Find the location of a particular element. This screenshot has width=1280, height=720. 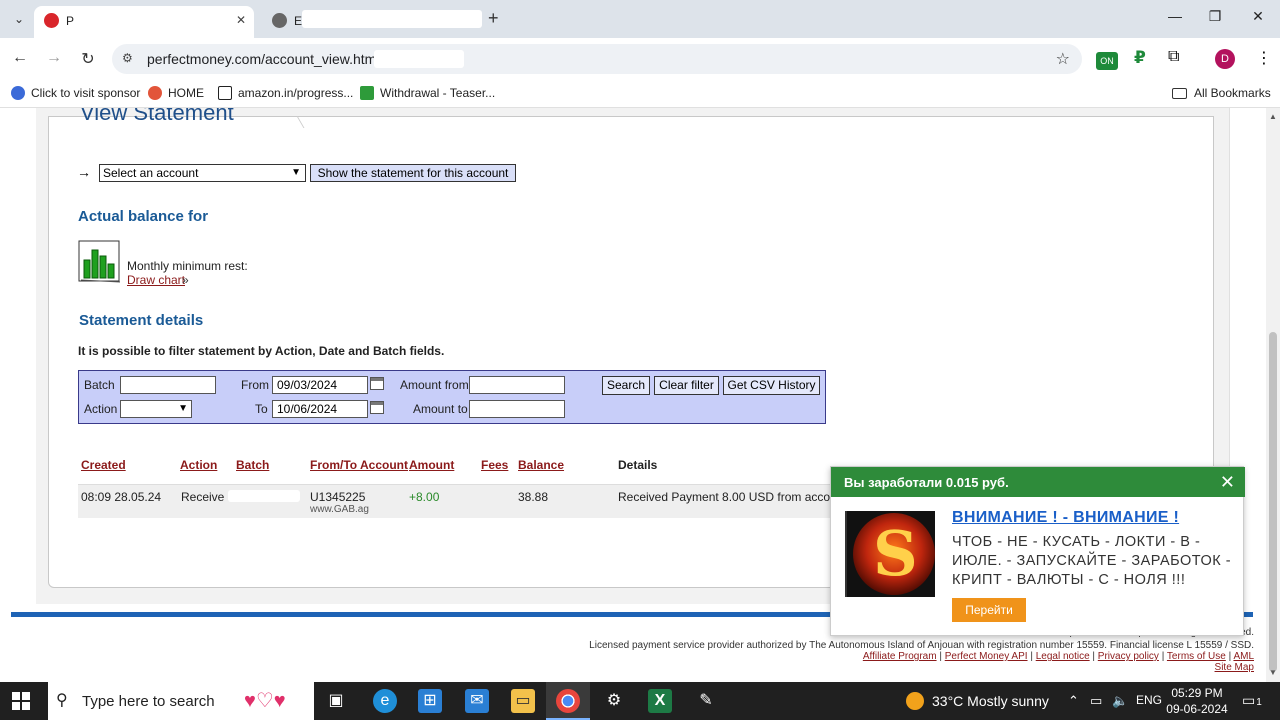

batch-input is located at coordinates (168, 385).